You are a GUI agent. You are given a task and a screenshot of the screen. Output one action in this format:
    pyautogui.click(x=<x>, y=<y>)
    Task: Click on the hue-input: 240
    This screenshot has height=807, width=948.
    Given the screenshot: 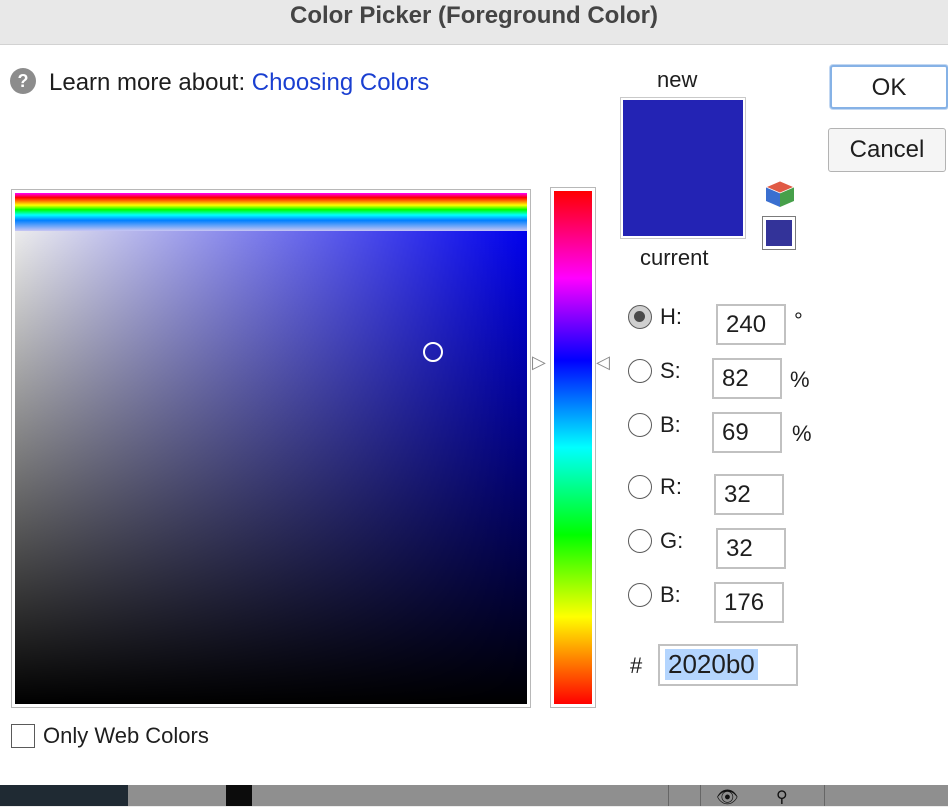 What is the action you would take?
    pyautogui.click(x=751, y=324)
    